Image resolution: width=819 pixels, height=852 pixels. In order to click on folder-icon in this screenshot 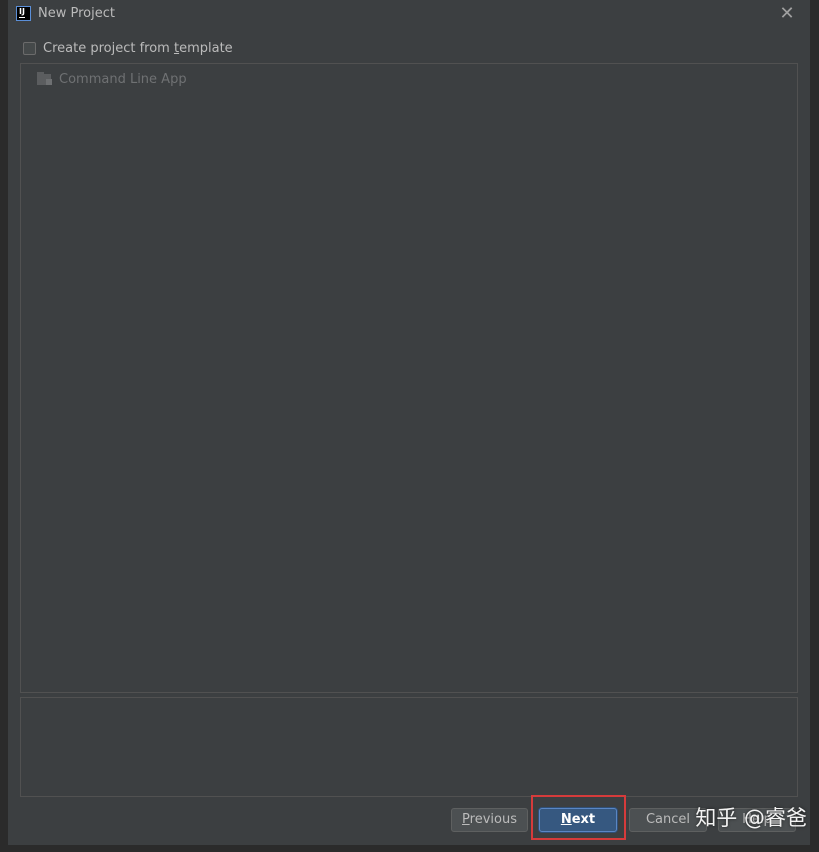, I will do `click(45, 79)`.